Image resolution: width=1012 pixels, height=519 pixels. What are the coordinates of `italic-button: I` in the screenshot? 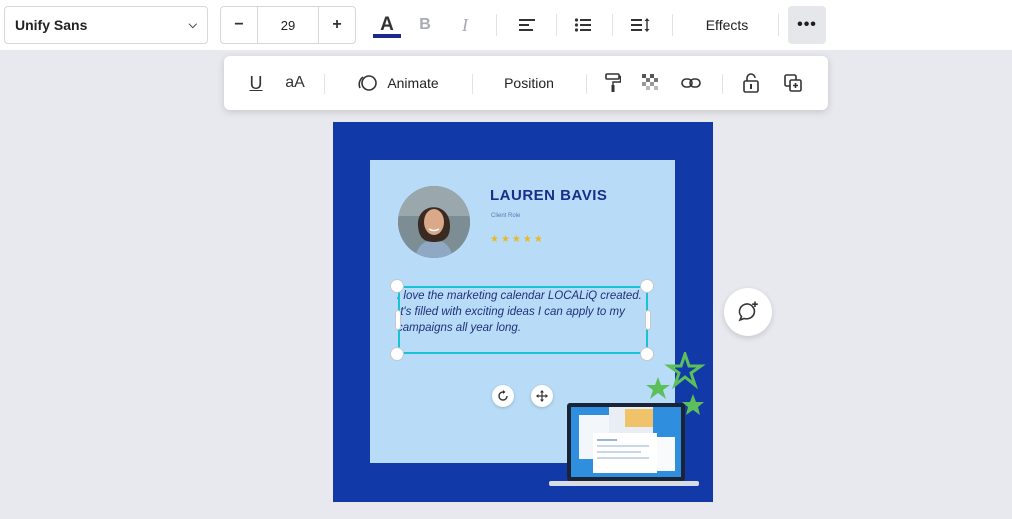 It's located at (465, 25).